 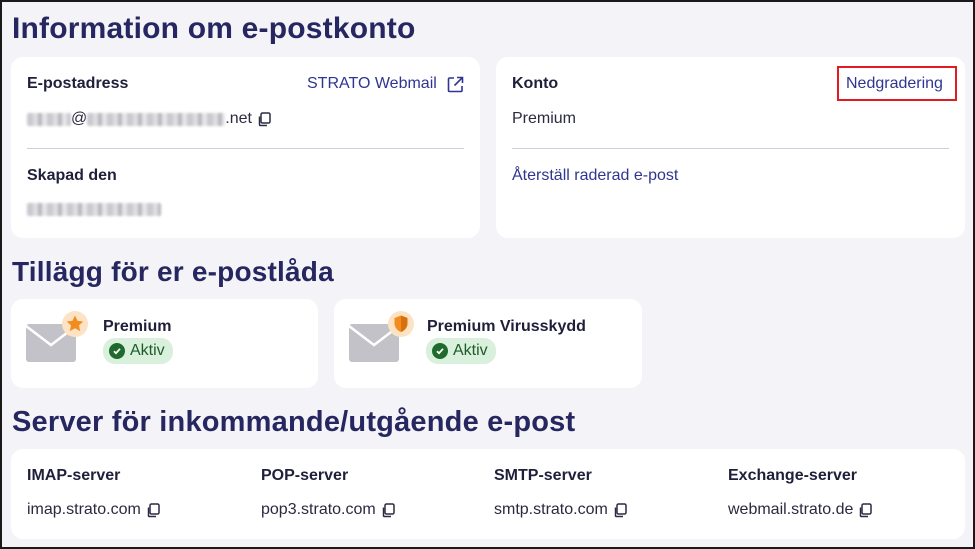 I want to click on server-label: Exchange-server, so click(x=792, y=475).